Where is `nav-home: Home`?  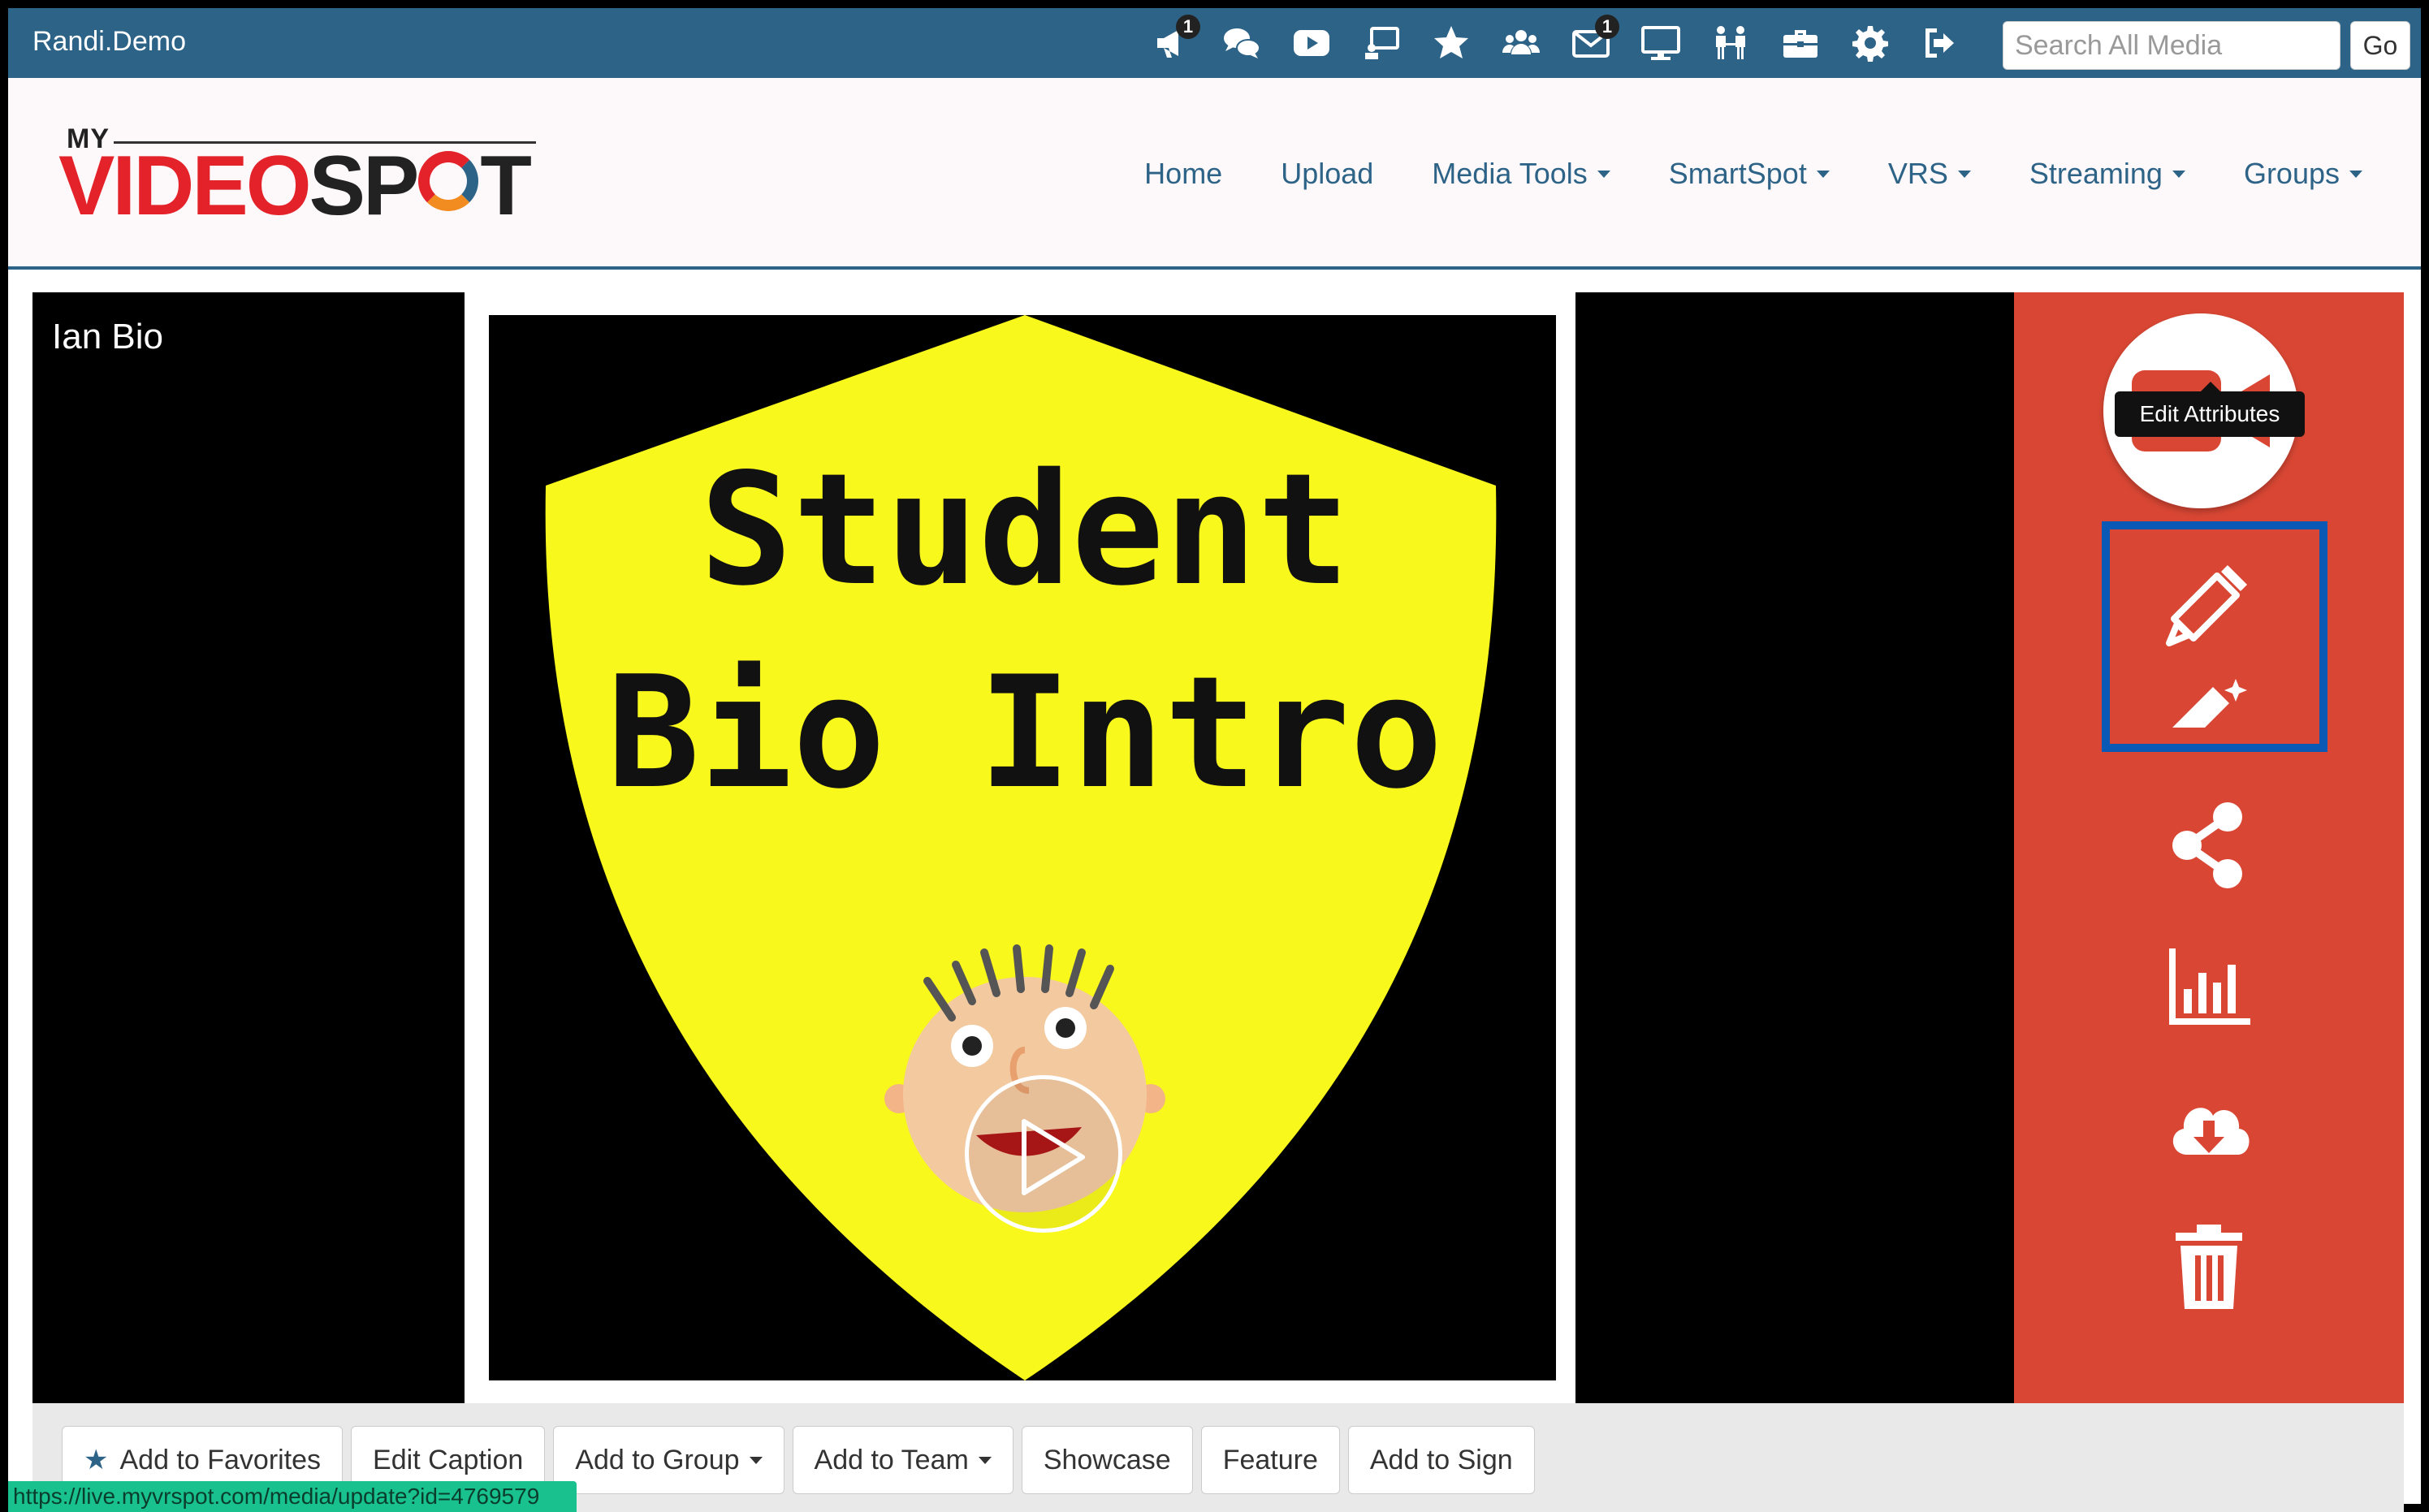
nav-home: Home is located at coordinates (1183, 174).